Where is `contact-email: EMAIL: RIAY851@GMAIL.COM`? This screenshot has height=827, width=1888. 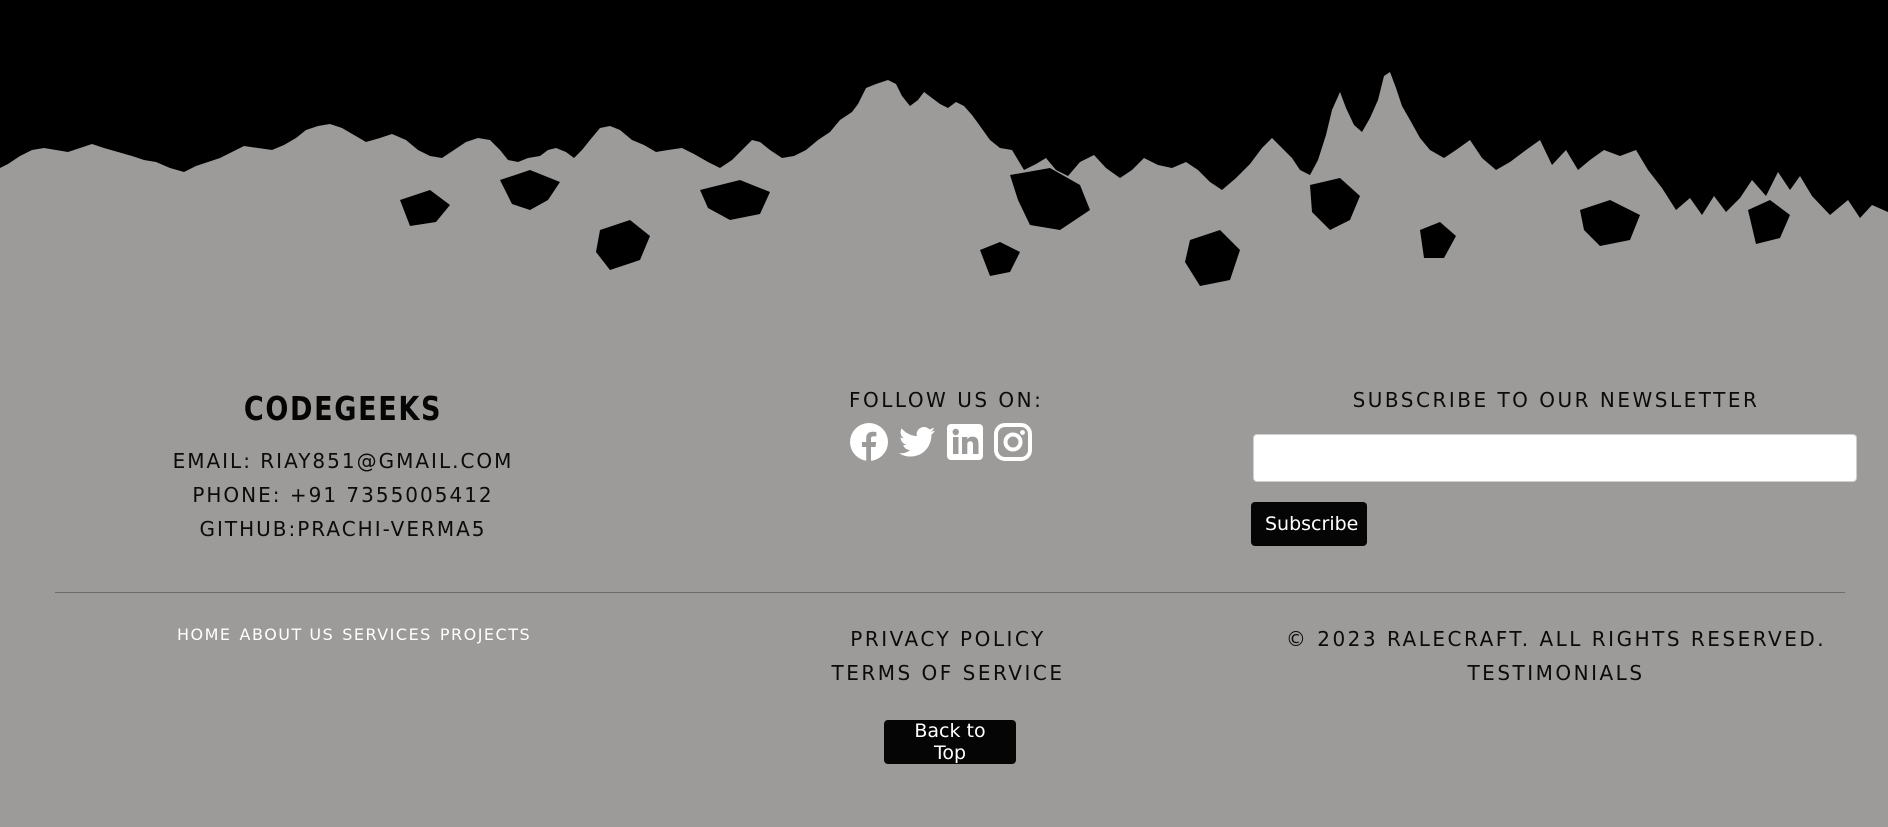
contact-email: EMAIL: RIAY851@GMAIL.COM is located at coordinates (343, 461).